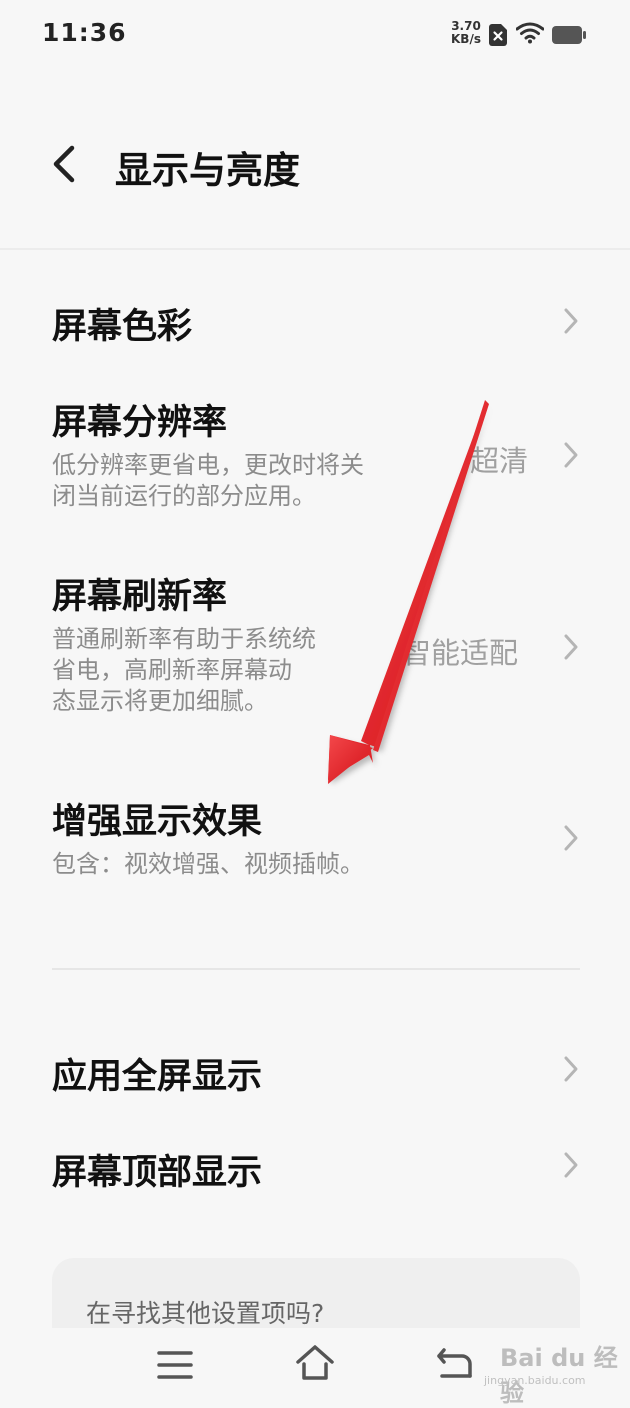  What do you see at coordinates (157, 822) in the screenshot?
I see `setting-title: 增强显示效果` at bounding box center [157, 822].